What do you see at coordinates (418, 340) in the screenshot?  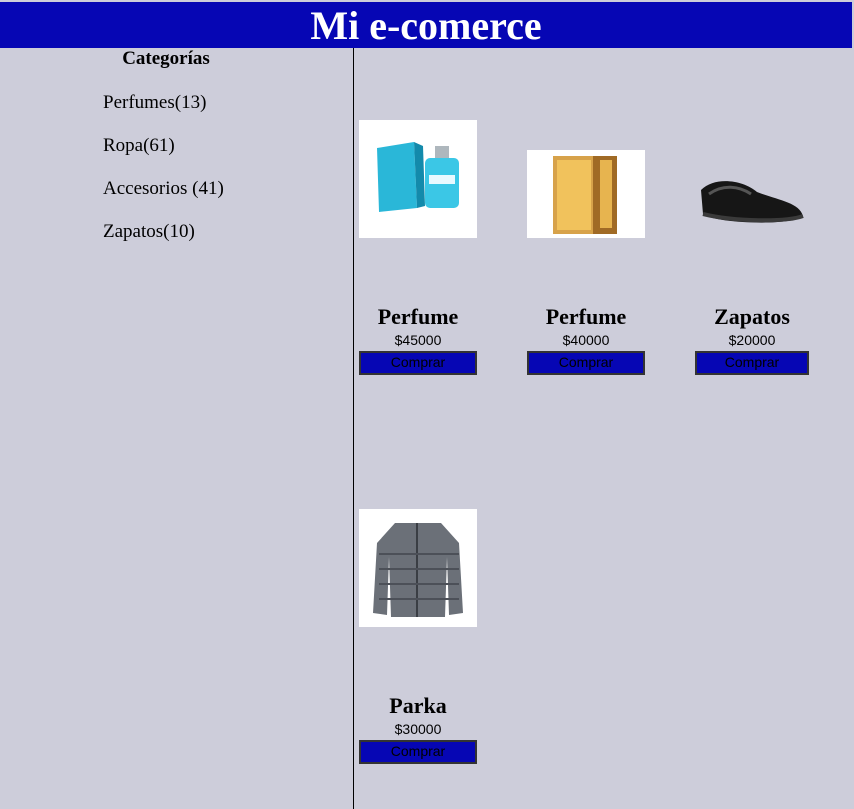 I see `product-price: $45000` at bounding box center [418, 340].